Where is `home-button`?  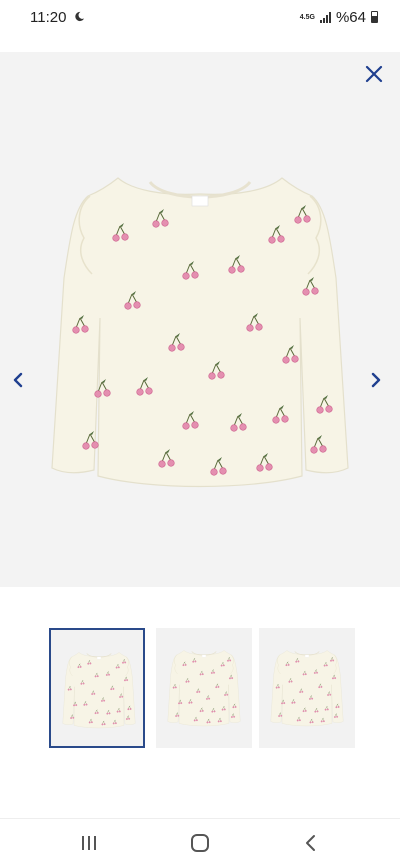 home-button is located at coordinates (200, 843).